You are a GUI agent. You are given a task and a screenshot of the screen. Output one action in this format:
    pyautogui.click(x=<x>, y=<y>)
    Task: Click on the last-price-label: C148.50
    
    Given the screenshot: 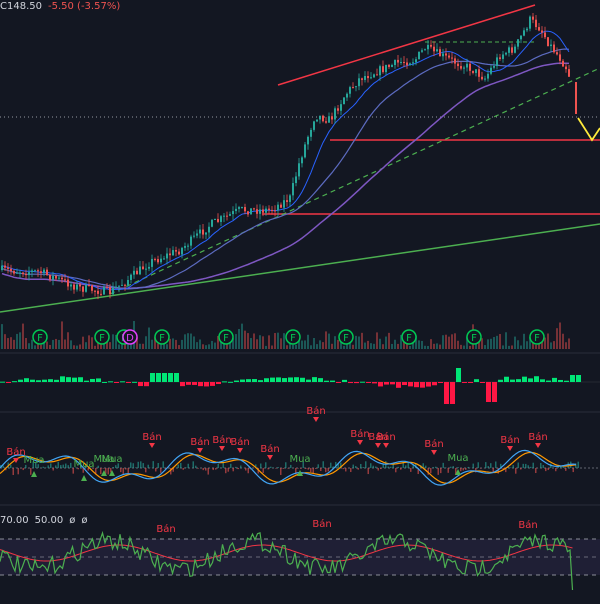 What is the action you would take?
    pyautogui.click(x=21, y=6)
    